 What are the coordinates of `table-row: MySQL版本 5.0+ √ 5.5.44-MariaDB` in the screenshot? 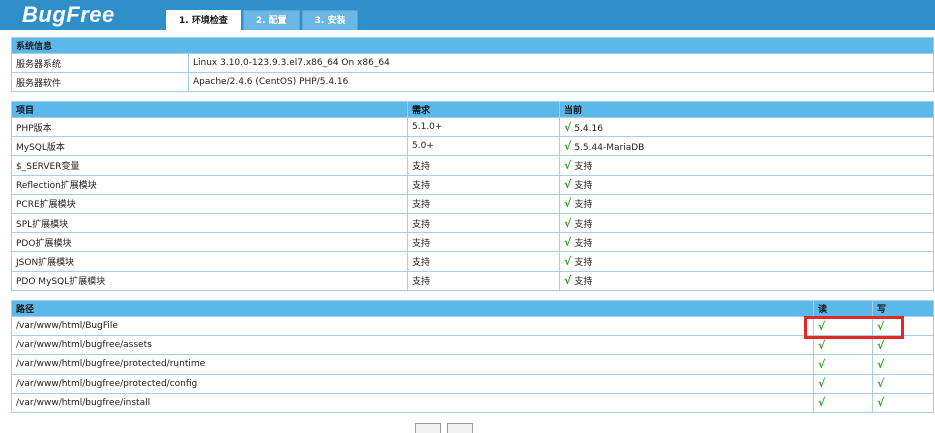 It's located at (472, 146).